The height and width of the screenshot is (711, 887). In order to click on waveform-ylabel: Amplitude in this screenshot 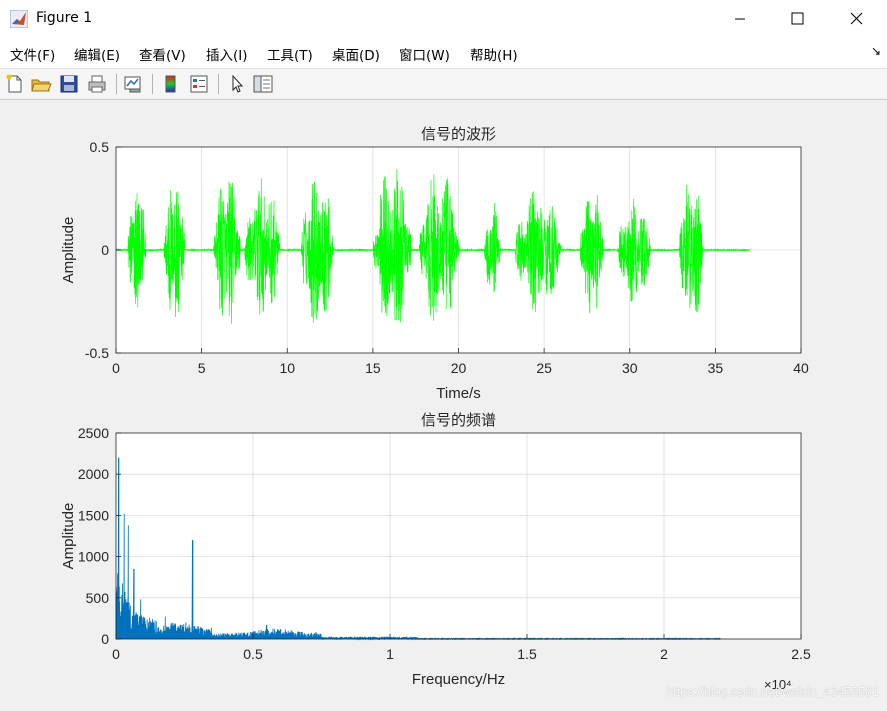, I will do `click(68, 250)`.